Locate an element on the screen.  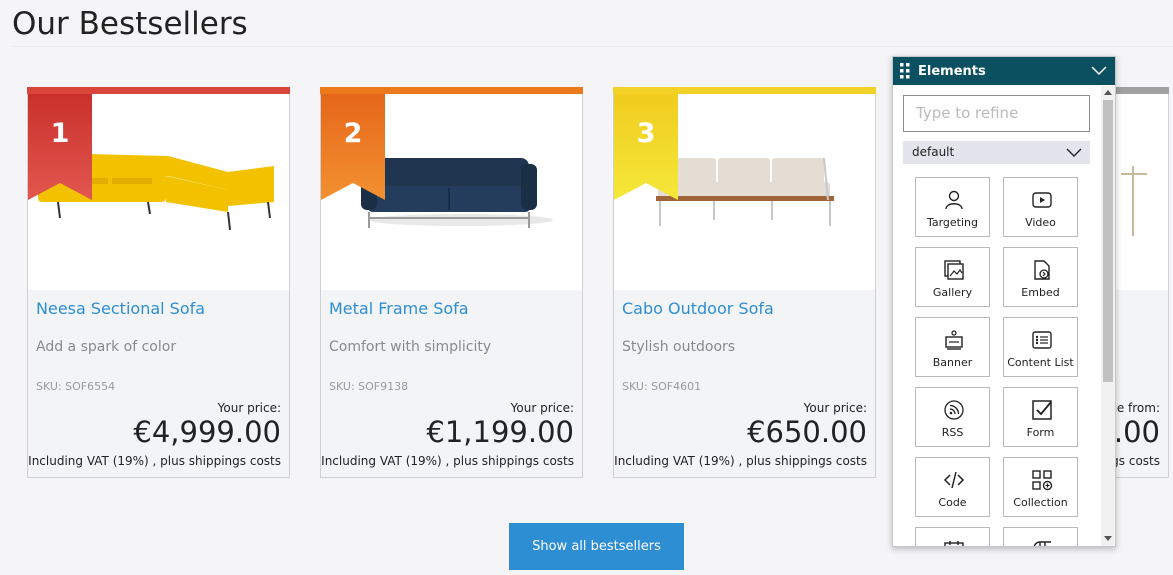
tile-content-list: Content List is located at coordinates (1040, 347).